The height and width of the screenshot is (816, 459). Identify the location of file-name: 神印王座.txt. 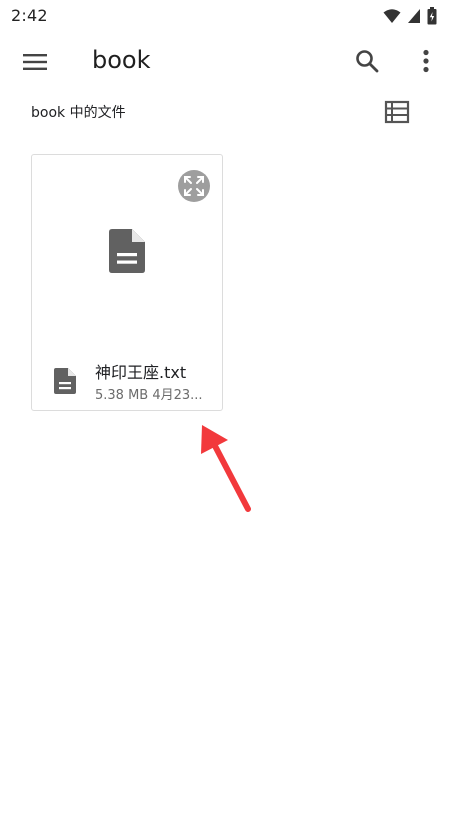
(141, 372).